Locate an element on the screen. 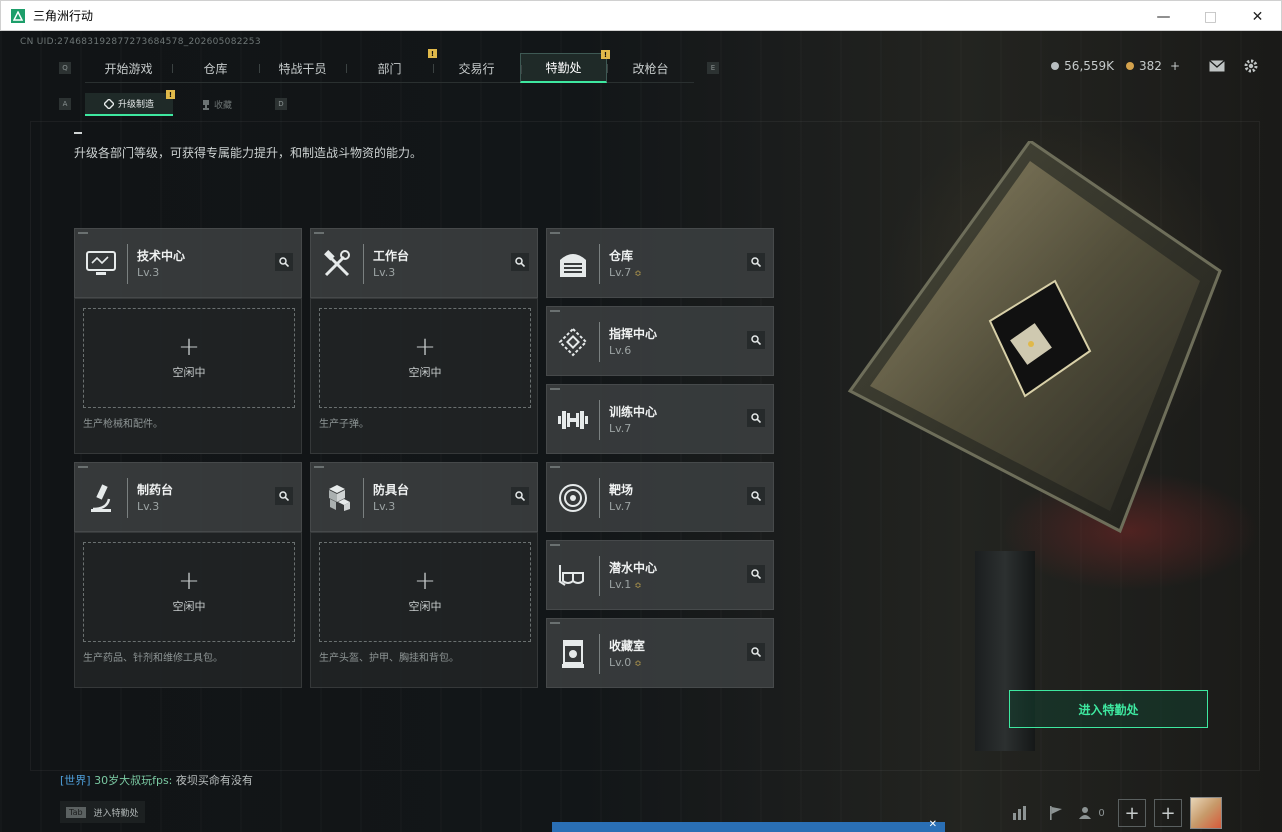 This screenshot has height=832, width=1282. diving-mask-icon is located at coordinates (573, 576).